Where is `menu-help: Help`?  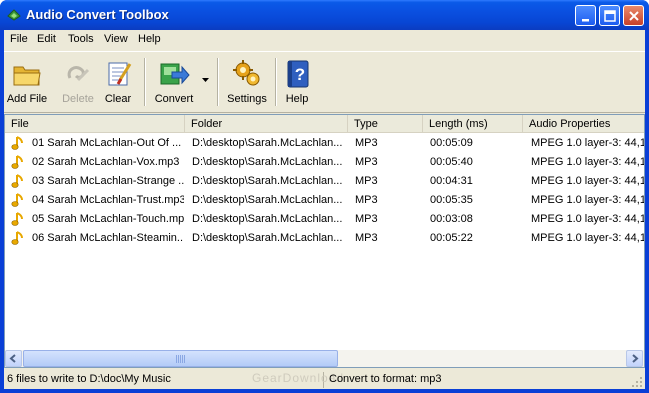 menu-help: Help is located at coordinates (149, 39).